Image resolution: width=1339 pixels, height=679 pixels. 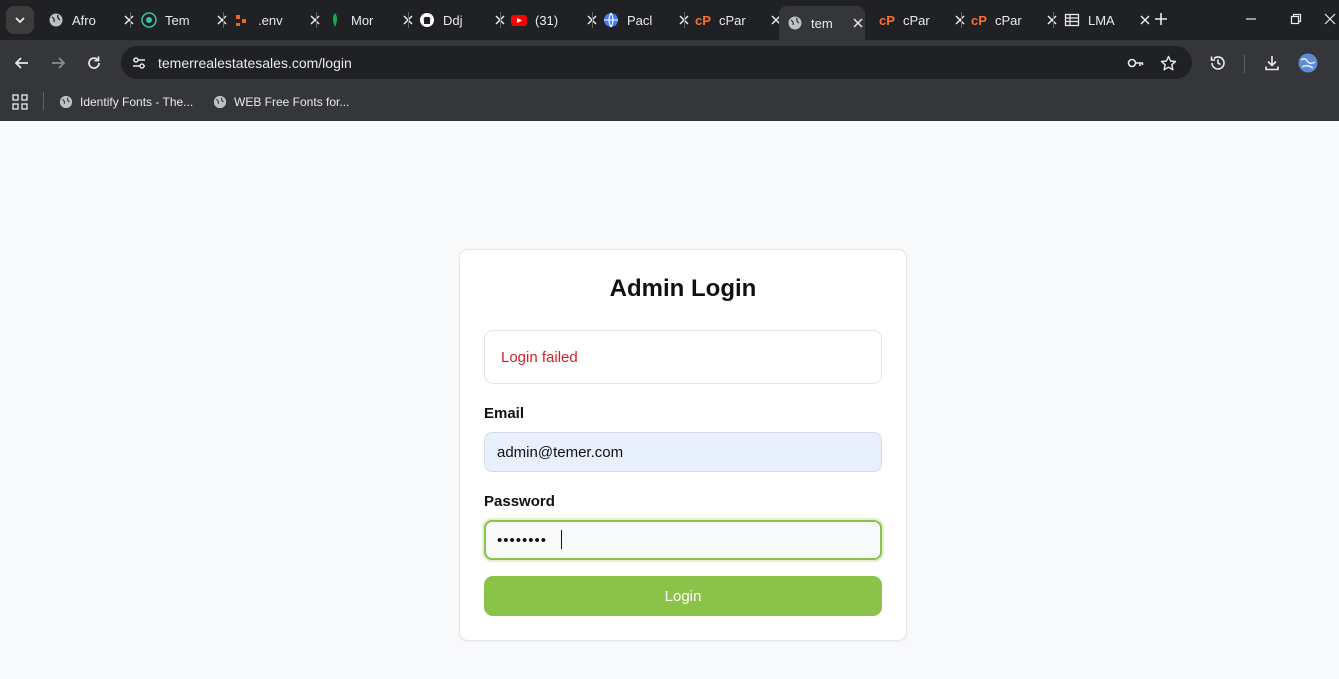 I want to click on tab-youtube: (31), so click(x=555, y=20).